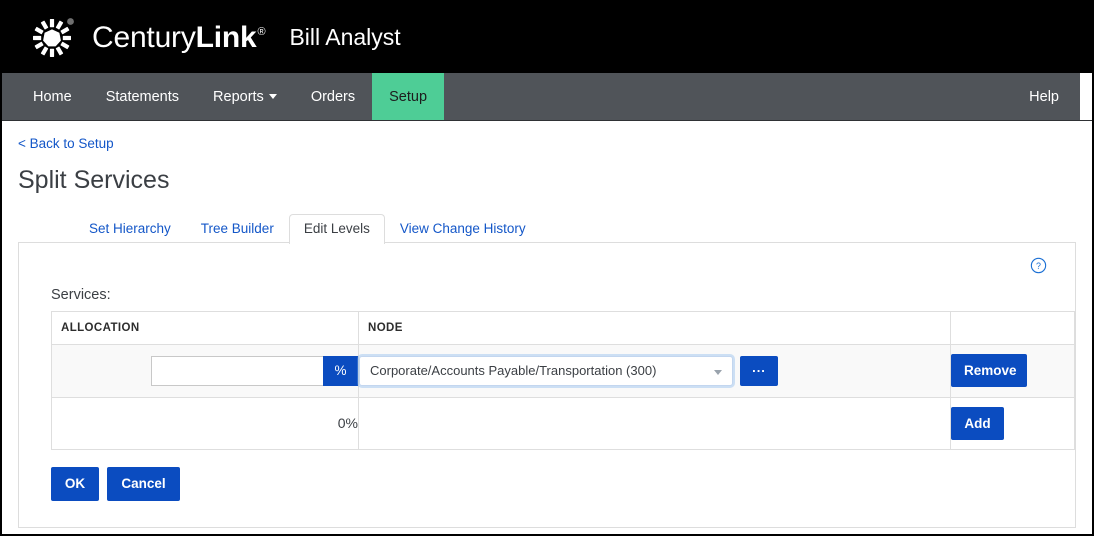 The width and height of the screenshot is (1094, 536). I want to click on navbar-items: Home Statements Reports Orders Setup, so click(223, 96).